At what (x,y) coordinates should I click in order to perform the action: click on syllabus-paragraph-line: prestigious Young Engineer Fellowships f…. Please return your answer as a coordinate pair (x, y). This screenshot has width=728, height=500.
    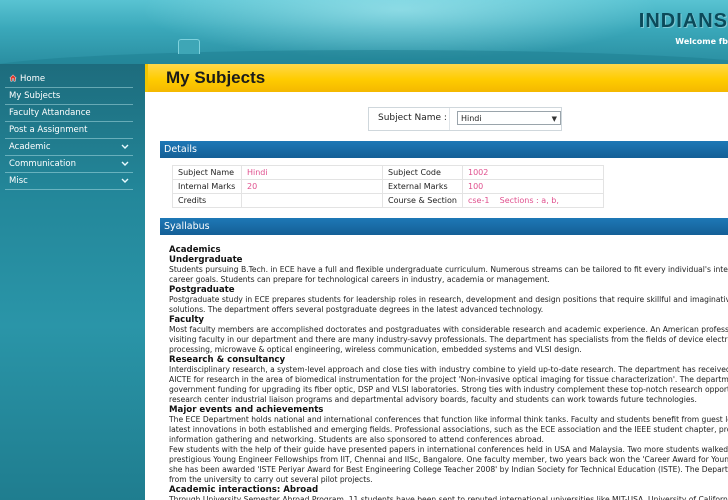
    Looking at the image, I should click on (448, 459).